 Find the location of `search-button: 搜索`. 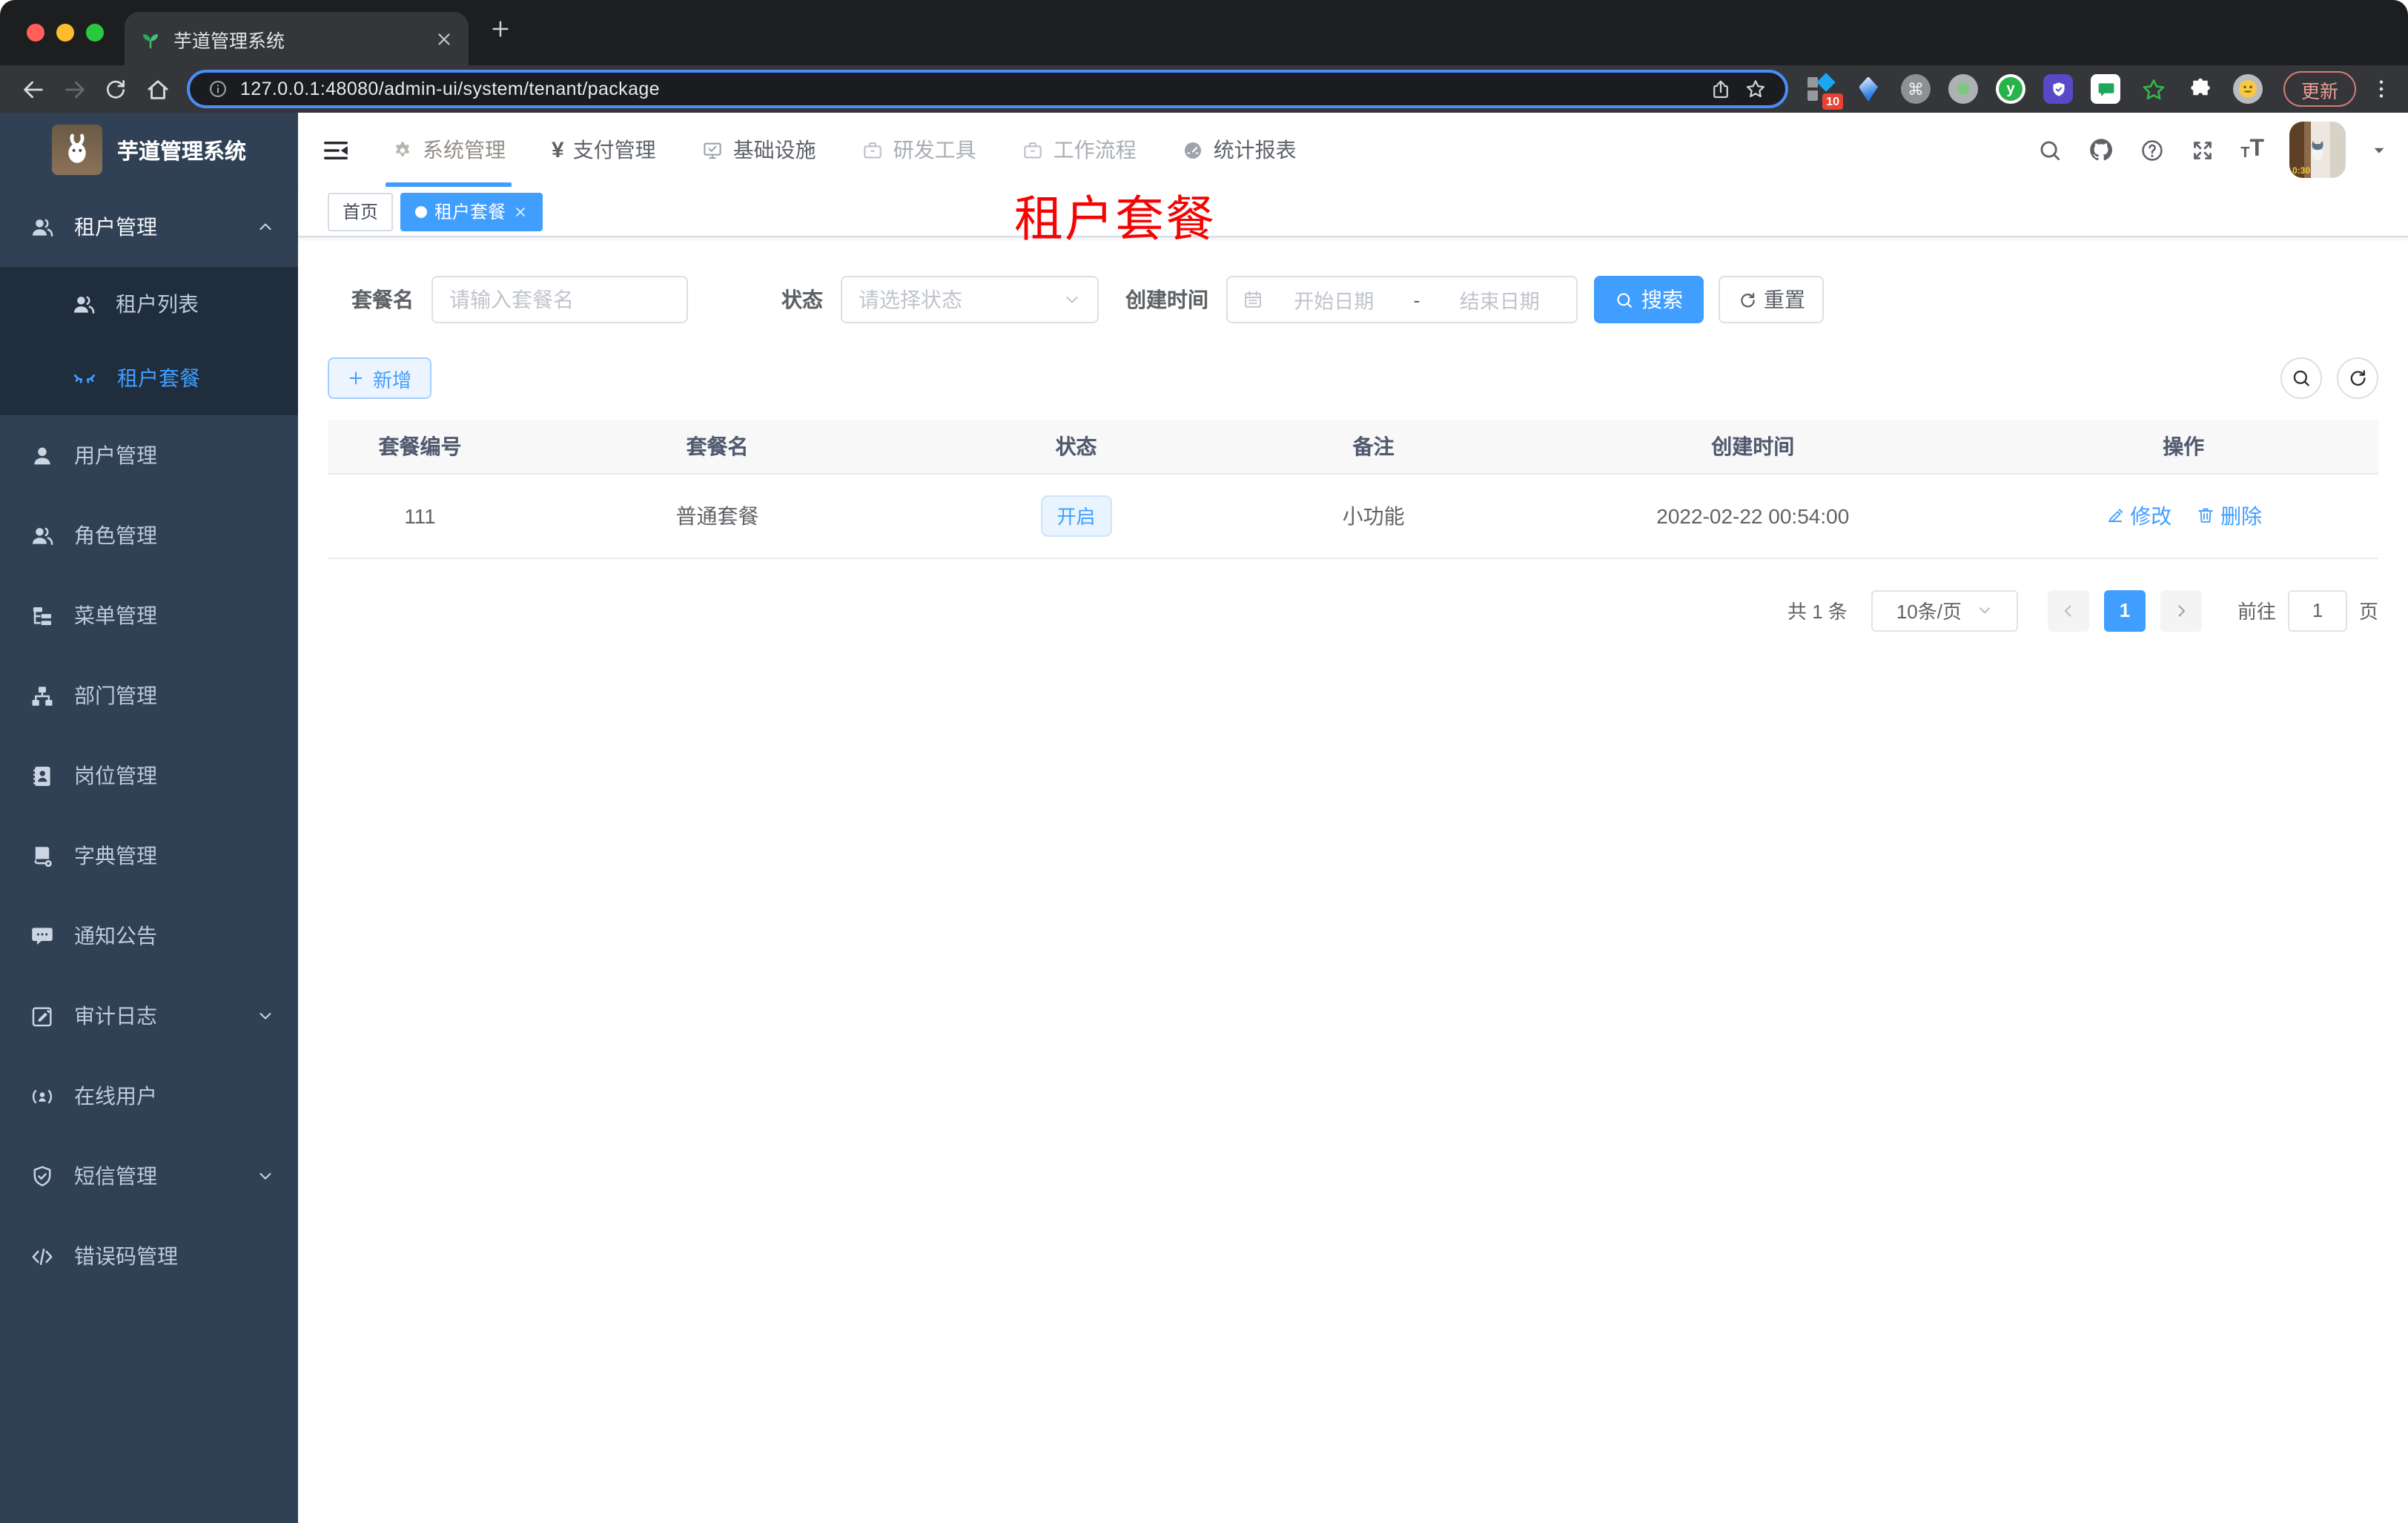

search-button: 搜索 is located at coordinates (1649, 299).